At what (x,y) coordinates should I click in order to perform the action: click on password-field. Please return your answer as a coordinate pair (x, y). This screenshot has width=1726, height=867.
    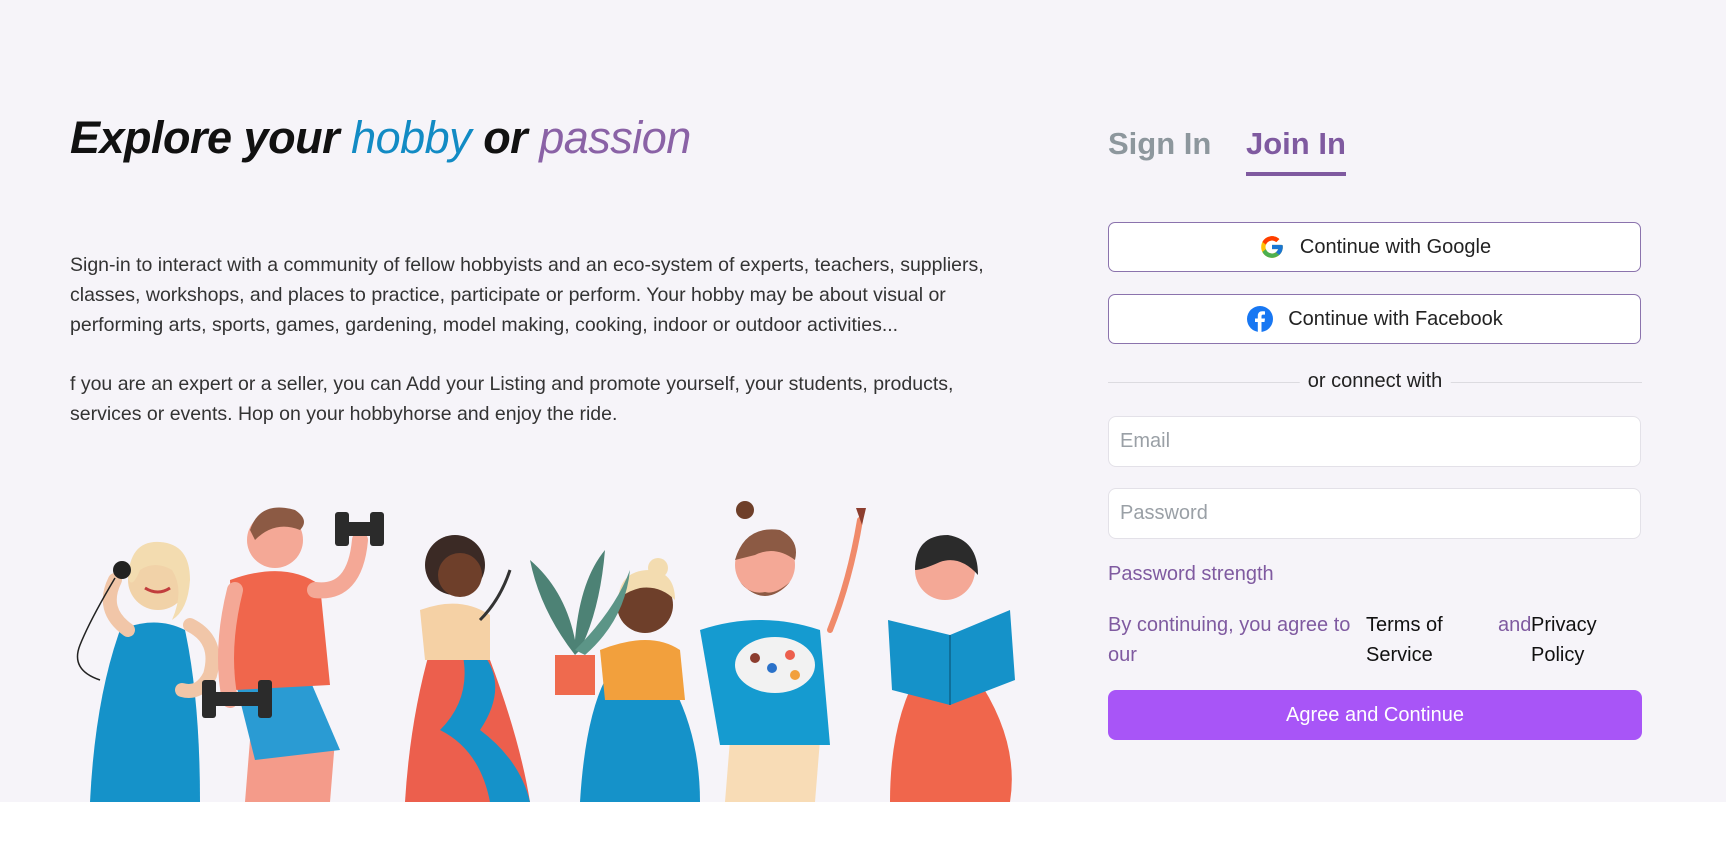
    Looking at the image, I should click on (1374, 513).